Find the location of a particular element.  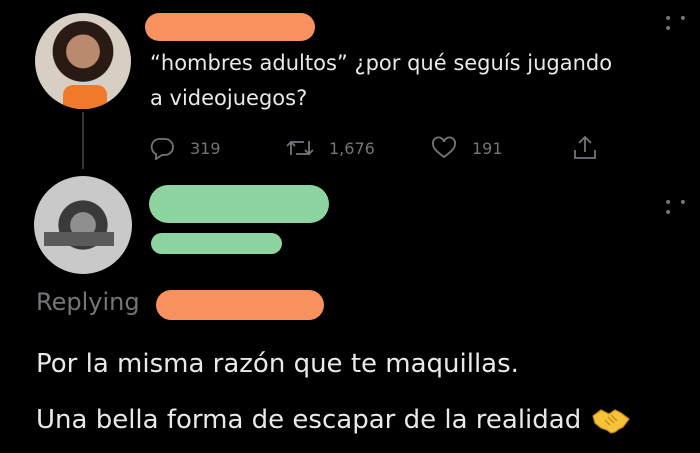

replying-to-label: Replying is located at coordinates (88, 302).